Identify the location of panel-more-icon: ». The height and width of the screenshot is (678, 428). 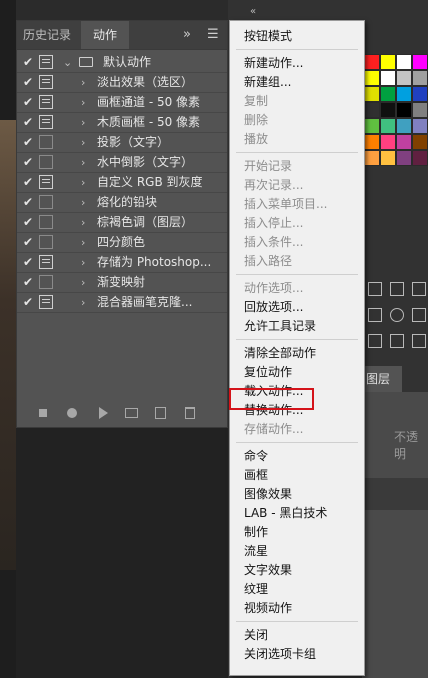
(187, 35).